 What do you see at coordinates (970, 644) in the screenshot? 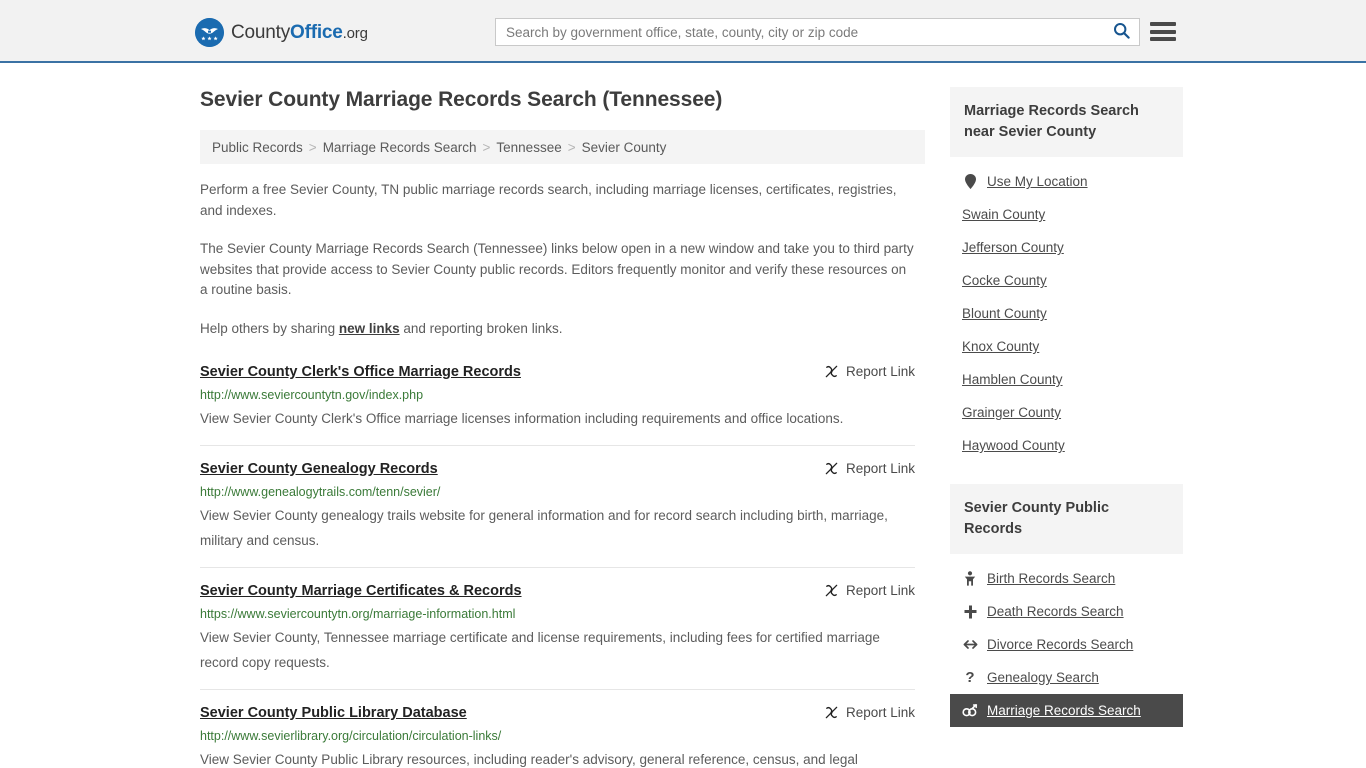
I see `divorce-arrows-icon` at bounding box center [970, 644].